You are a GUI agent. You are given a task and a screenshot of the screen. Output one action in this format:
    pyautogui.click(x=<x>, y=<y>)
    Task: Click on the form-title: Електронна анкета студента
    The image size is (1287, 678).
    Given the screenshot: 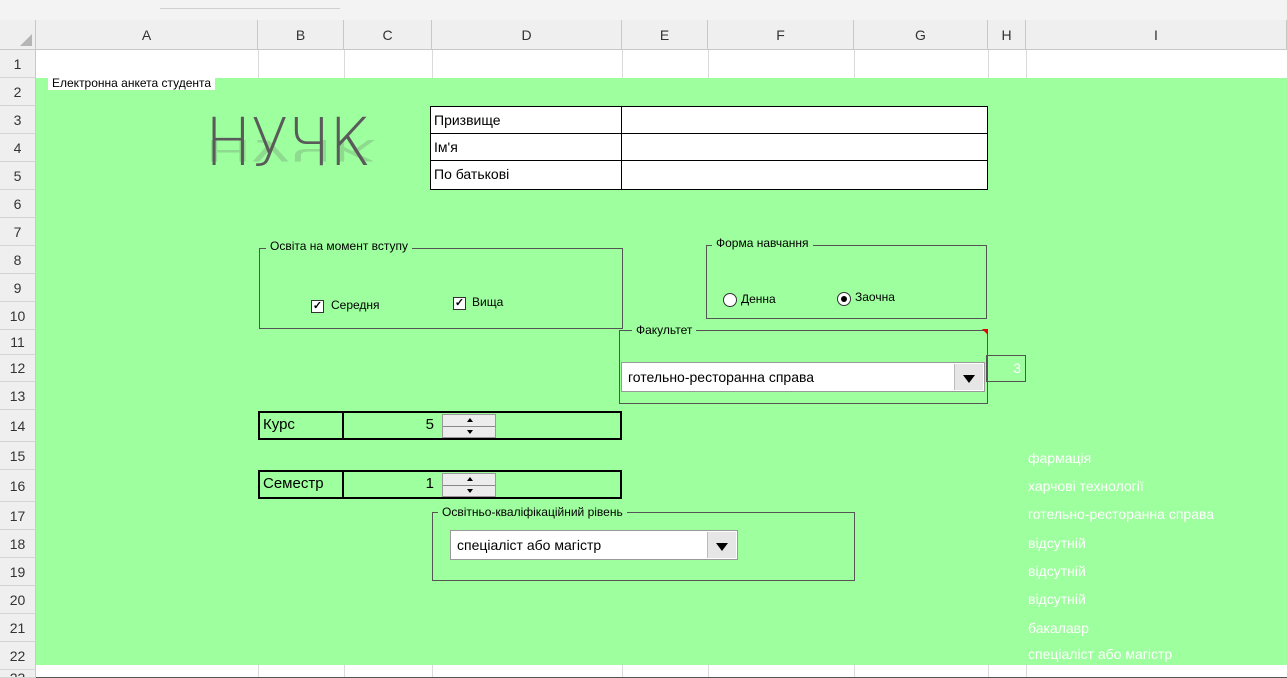 What is the action you would take?
    pyautogui.click(x=132, y=83)
    